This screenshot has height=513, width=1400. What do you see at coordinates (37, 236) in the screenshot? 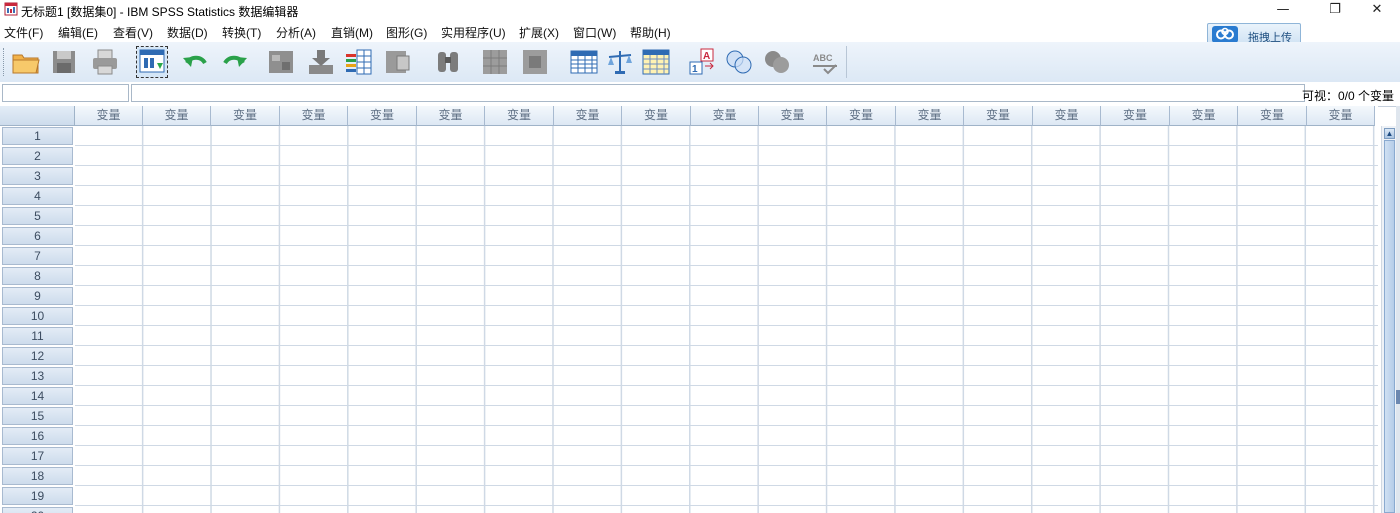
I see `row-header: 6` at bounding box center [37, 236].